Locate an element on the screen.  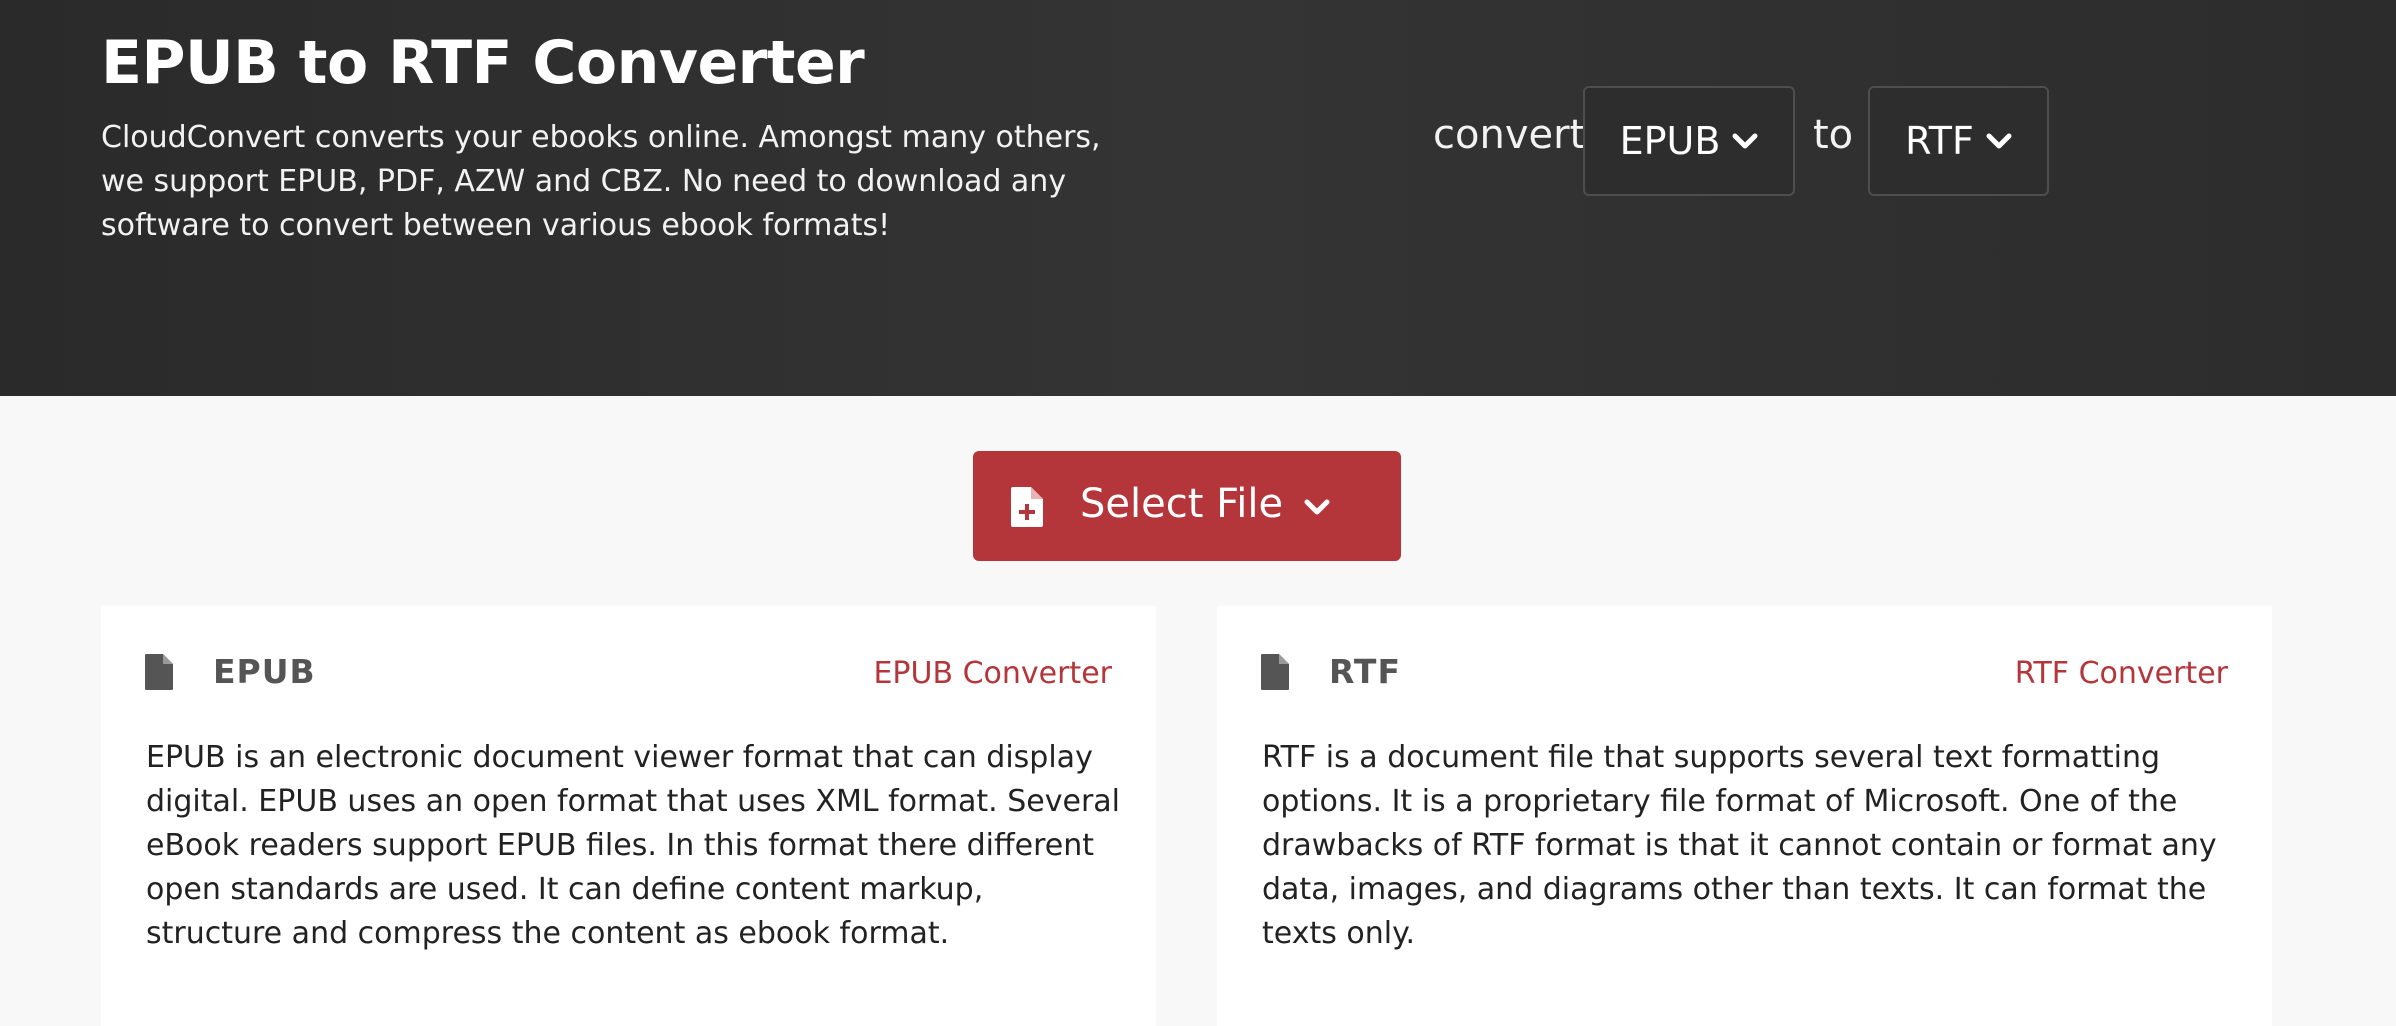
select-file-button: Select File is located at coordinates (1187, 506).